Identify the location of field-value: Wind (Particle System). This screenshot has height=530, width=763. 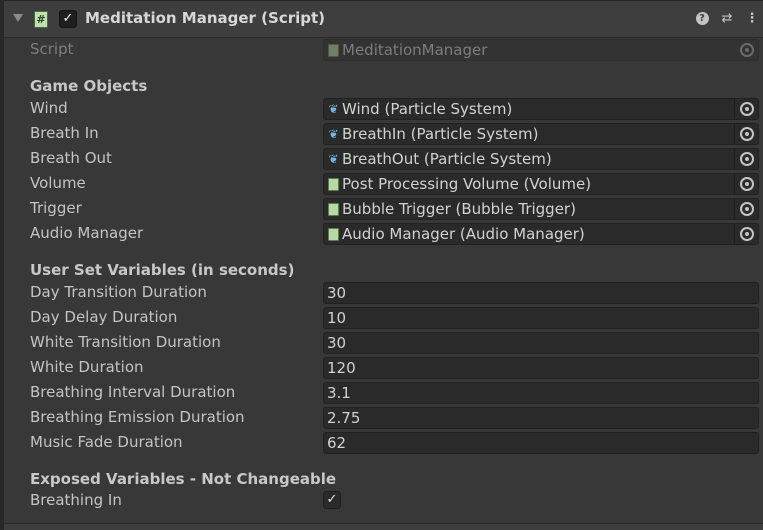
(427, 109).